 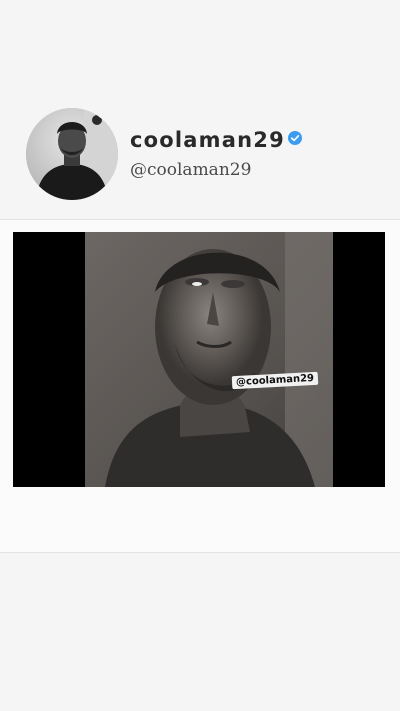 What do you see at coordinates (200, 552) in the screenshot?
I see `divider` at bounding box center [200, 552].